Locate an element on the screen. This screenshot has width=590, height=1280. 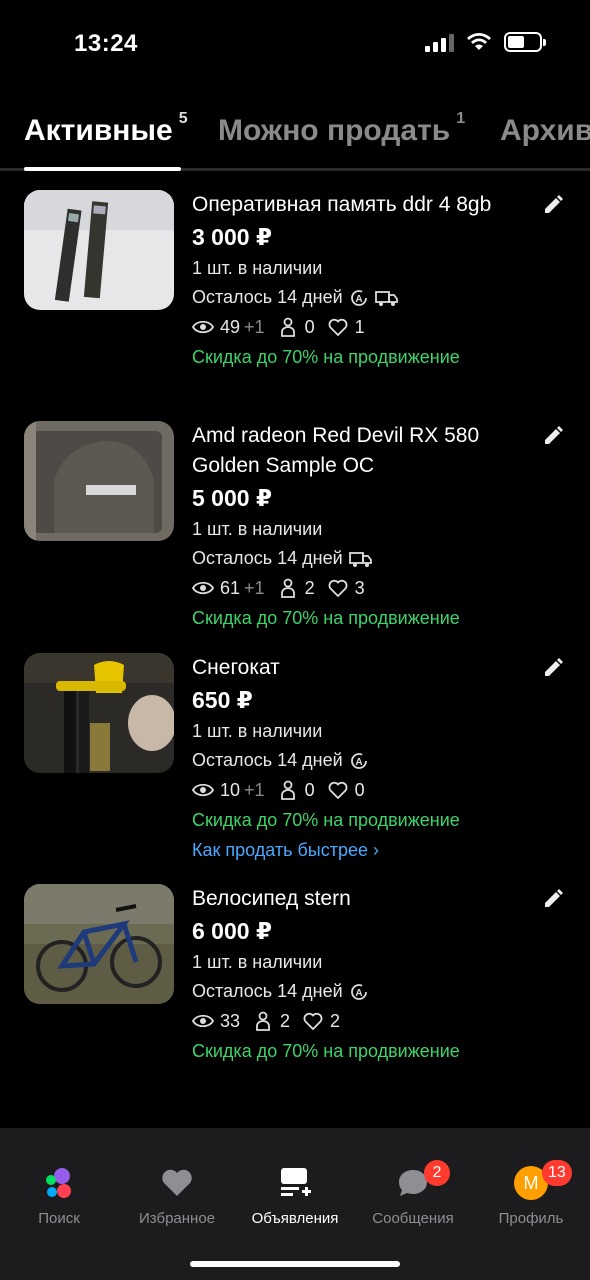
chevron-right-icon: › is located at coordinates (376, 850).